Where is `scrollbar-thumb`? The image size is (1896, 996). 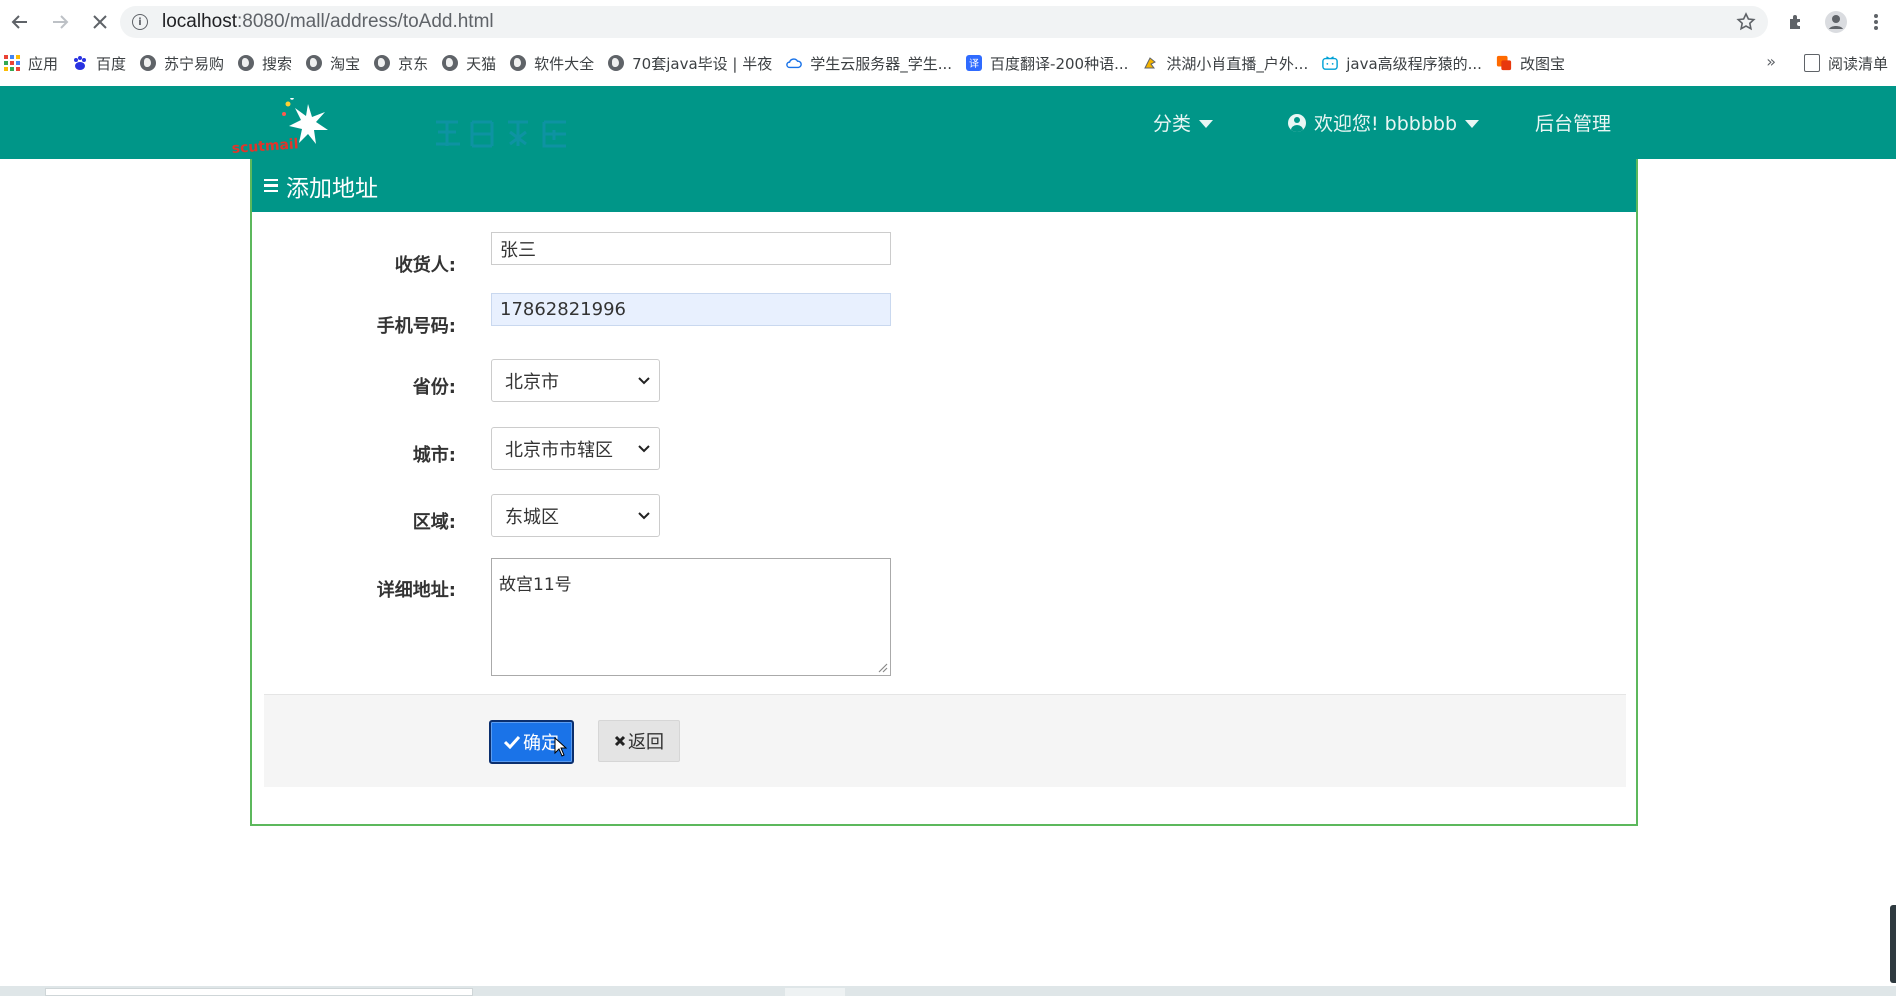
scrollbar-thumb is located at coordinates (1893, 944).